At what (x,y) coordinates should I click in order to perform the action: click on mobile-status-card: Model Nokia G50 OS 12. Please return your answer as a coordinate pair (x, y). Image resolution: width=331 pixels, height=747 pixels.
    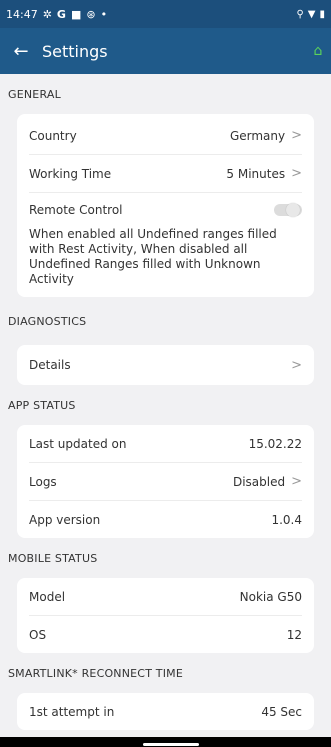
    Looking at the image, I should click on (165, 615).